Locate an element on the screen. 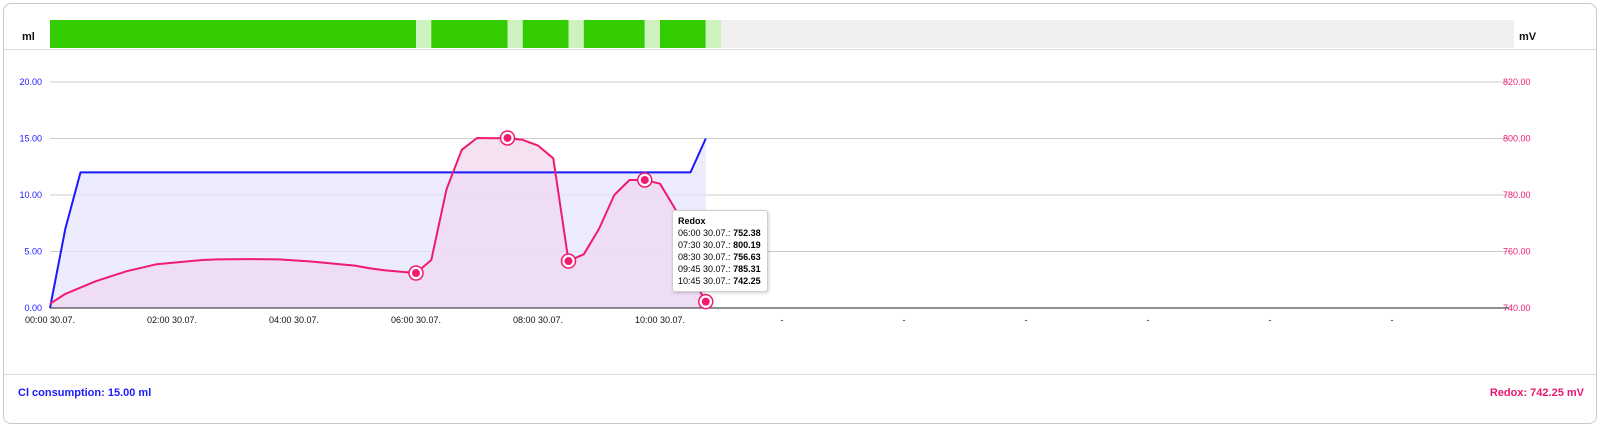 This screenshot has width=1600, height=428. y-left-tick-label: 15.00 is located at coordinates (30, 139).